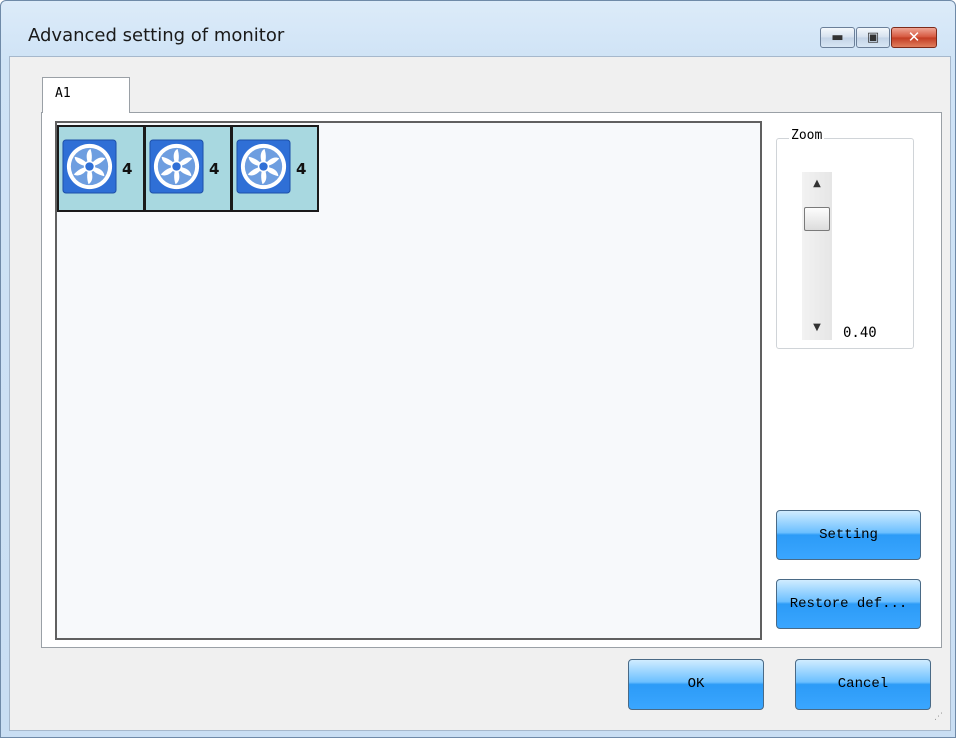 The width and height of the screenshot is (958, 740). I want to click on tab-label: A1, so click(63, 93).